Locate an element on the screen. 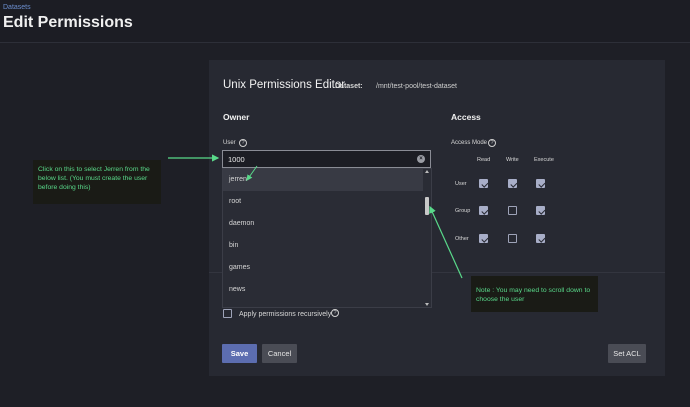  user-option-root: root is located at coordinates (323, 202).